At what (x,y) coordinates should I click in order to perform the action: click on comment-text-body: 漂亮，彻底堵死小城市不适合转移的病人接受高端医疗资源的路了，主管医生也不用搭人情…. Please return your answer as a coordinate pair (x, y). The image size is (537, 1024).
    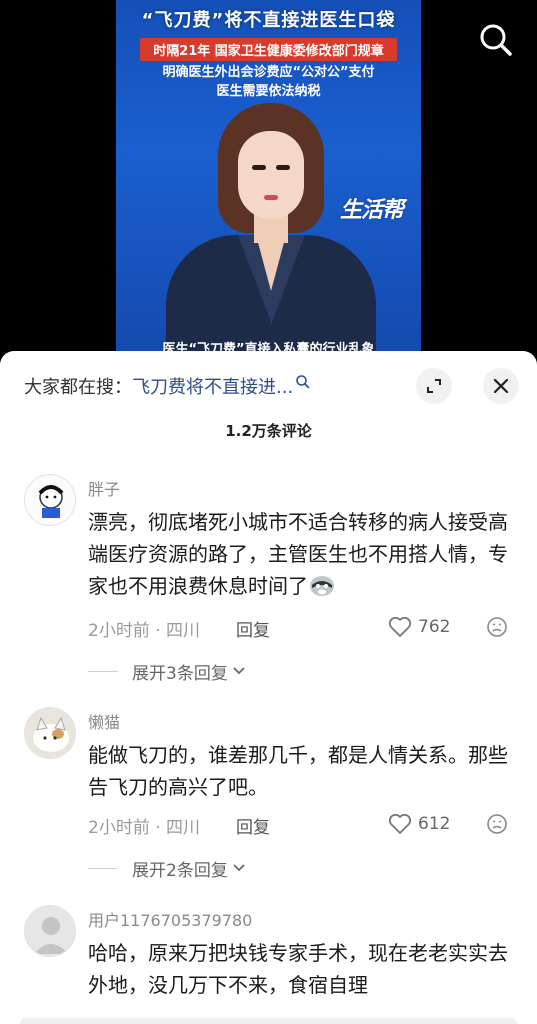
    Looking at the image, I should click on (298, 554).